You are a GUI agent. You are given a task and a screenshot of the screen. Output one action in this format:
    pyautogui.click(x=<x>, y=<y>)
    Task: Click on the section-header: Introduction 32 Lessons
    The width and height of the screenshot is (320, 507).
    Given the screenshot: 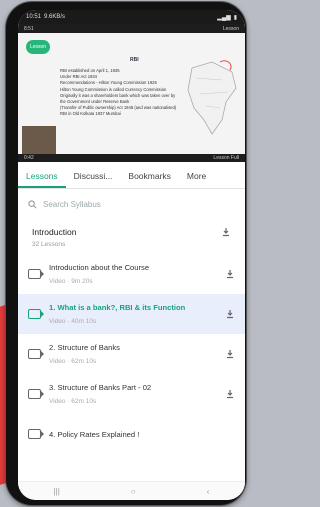 What is the action you would take?
    pyautogui.click(x=131, y=236)
    